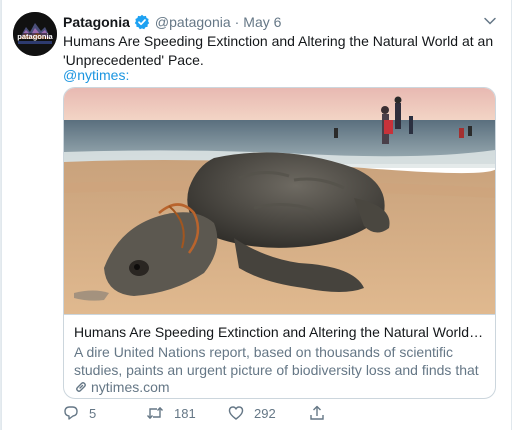 This screenshot has height=430, width=512. What do you see at coordinates (130, 387) in the screenshot?
I see `card-domain-text: nytimes.com` at bounding box center [130, 387].